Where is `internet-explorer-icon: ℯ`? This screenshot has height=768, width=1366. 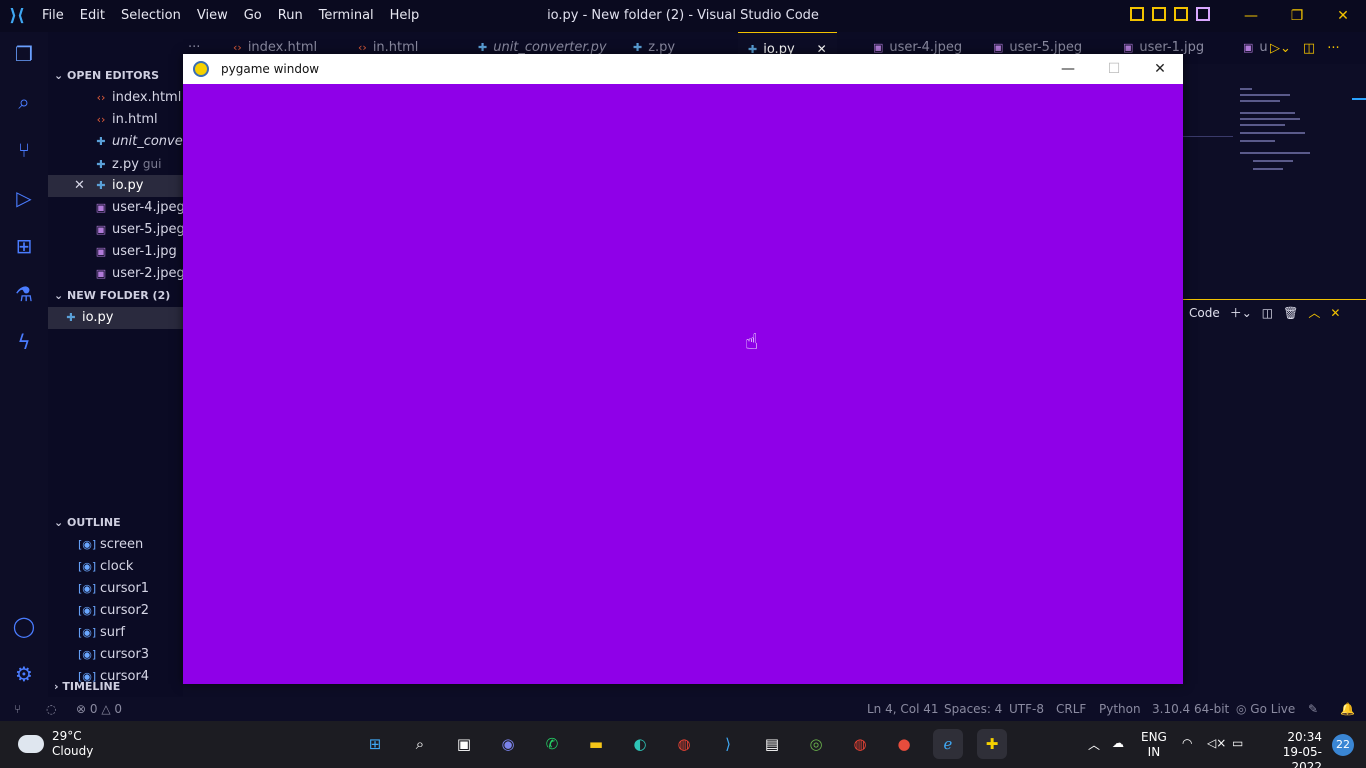 internet-explorer-icon: ℯ is located at coordinates (948, 744).